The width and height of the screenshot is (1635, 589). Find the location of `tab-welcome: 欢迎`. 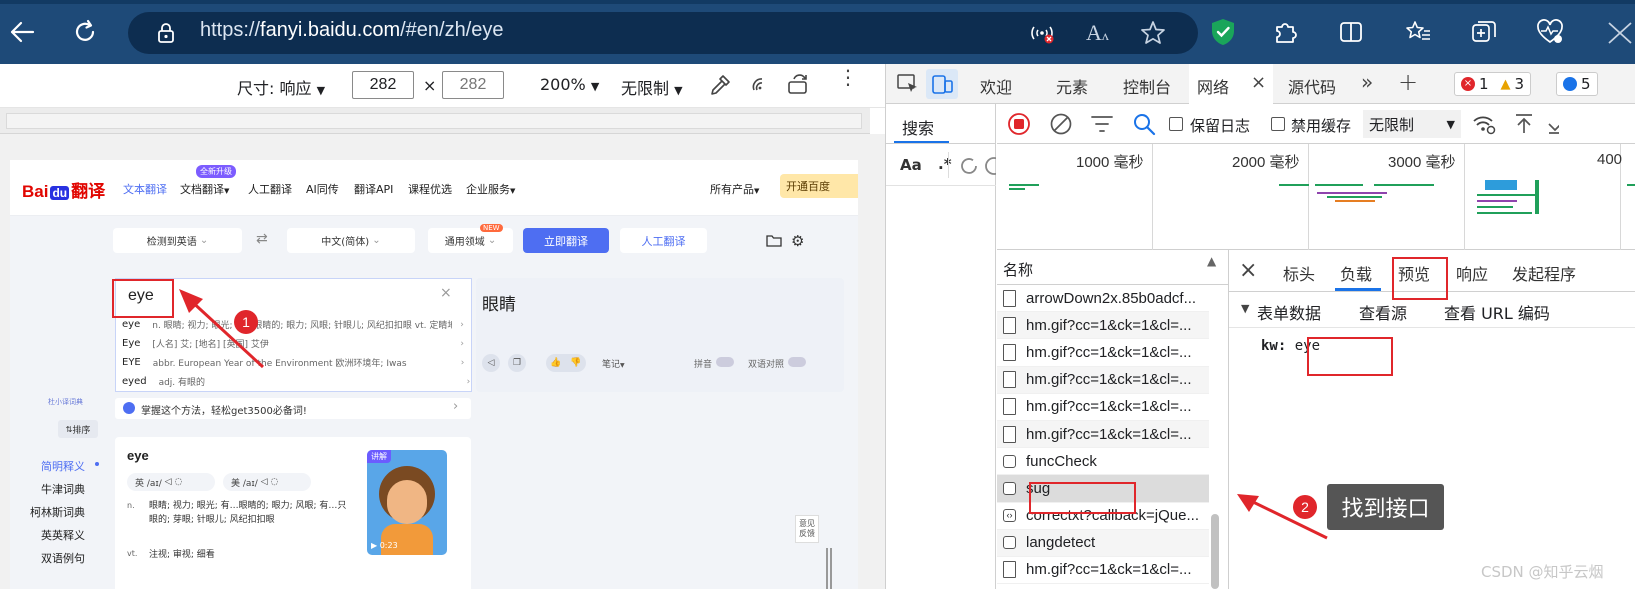

tab-welcome: 欢迎 is located at coordinates (996, 86).